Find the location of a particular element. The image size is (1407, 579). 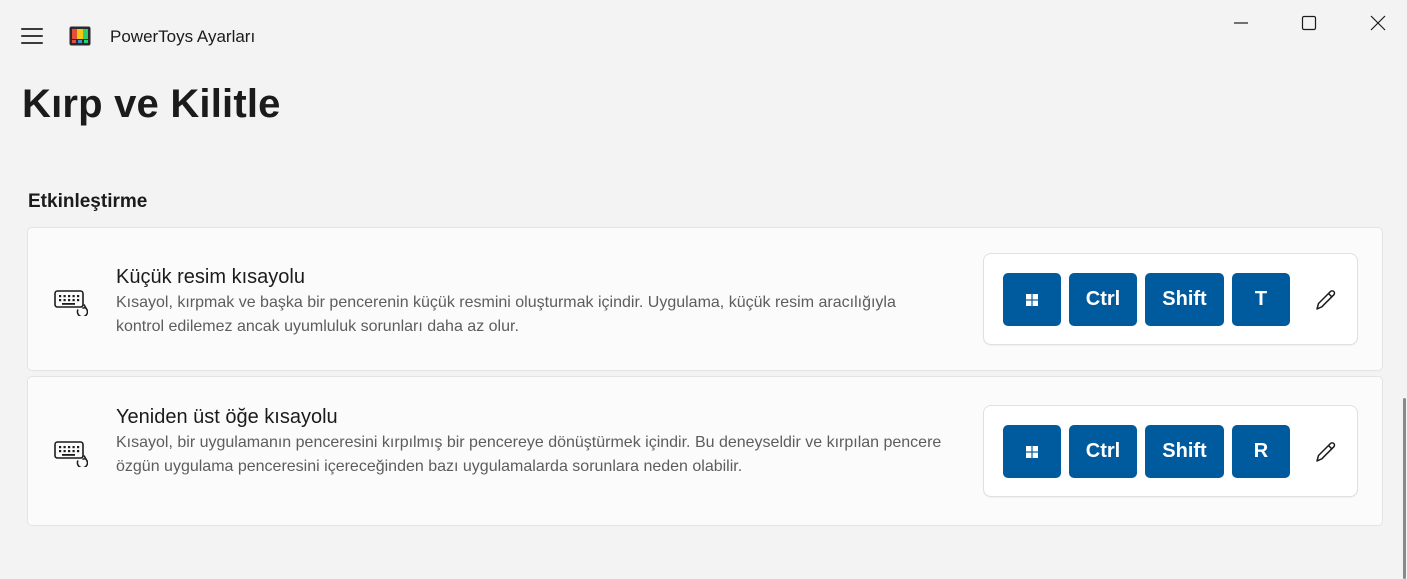

maximize-button is located at coordinates (1309, 23).